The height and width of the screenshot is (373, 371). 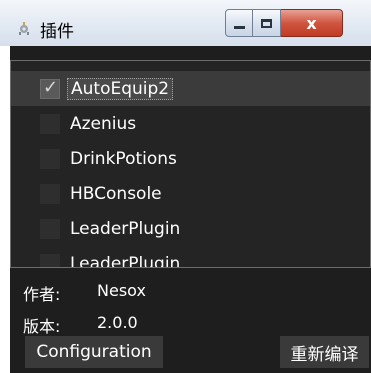 I want to click on close-icon: x, so click(x=311, y=23).